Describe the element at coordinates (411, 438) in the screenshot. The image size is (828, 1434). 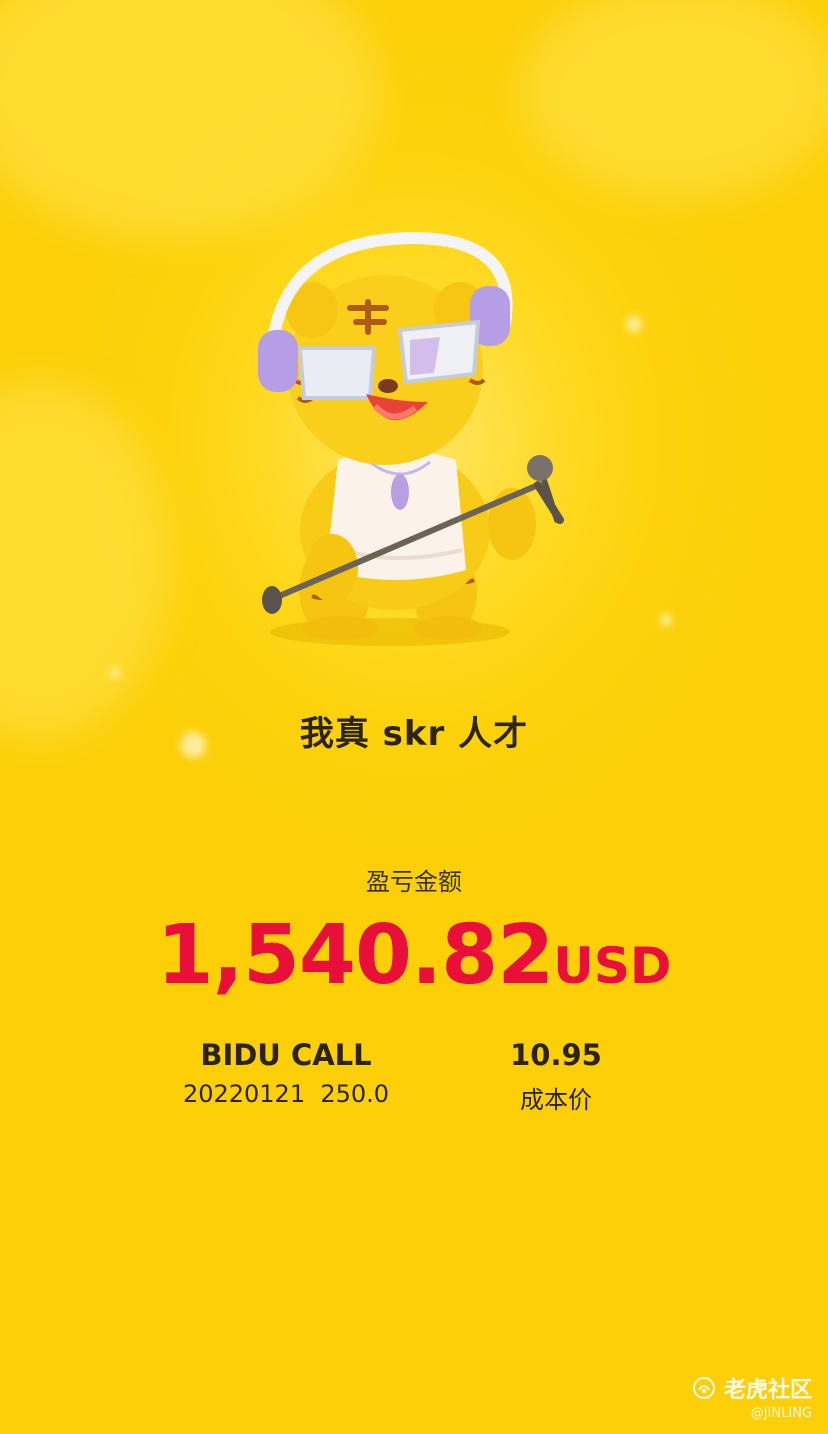
I see `tiger-mascot-singing-icon` at that location.